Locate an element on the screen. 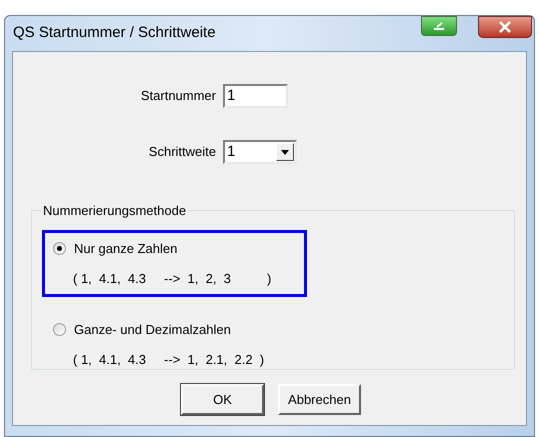 The height and width of the screenshot is (437, 539). close-button is located at coordinates (505, 27).